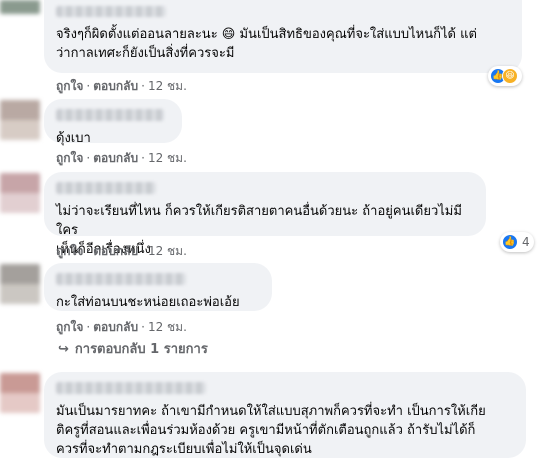 The width and height of the screenshot is (543, 459). Describe the element at coordinates (510, 242) in the screenshot. I see `like-icon: 👍` at that location.